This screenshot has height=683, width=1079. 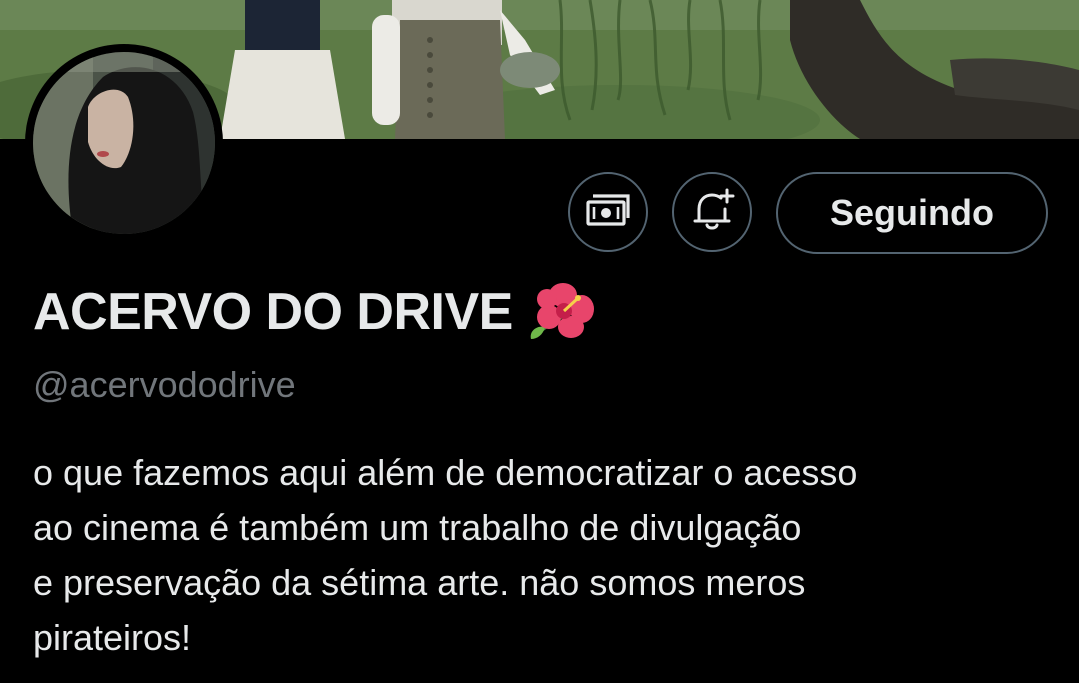 What do you see at coordinates (273, 312) in the screenshot?
I see `display-name: ACERVO DO DRIVE` at bounding box center [273, 312].